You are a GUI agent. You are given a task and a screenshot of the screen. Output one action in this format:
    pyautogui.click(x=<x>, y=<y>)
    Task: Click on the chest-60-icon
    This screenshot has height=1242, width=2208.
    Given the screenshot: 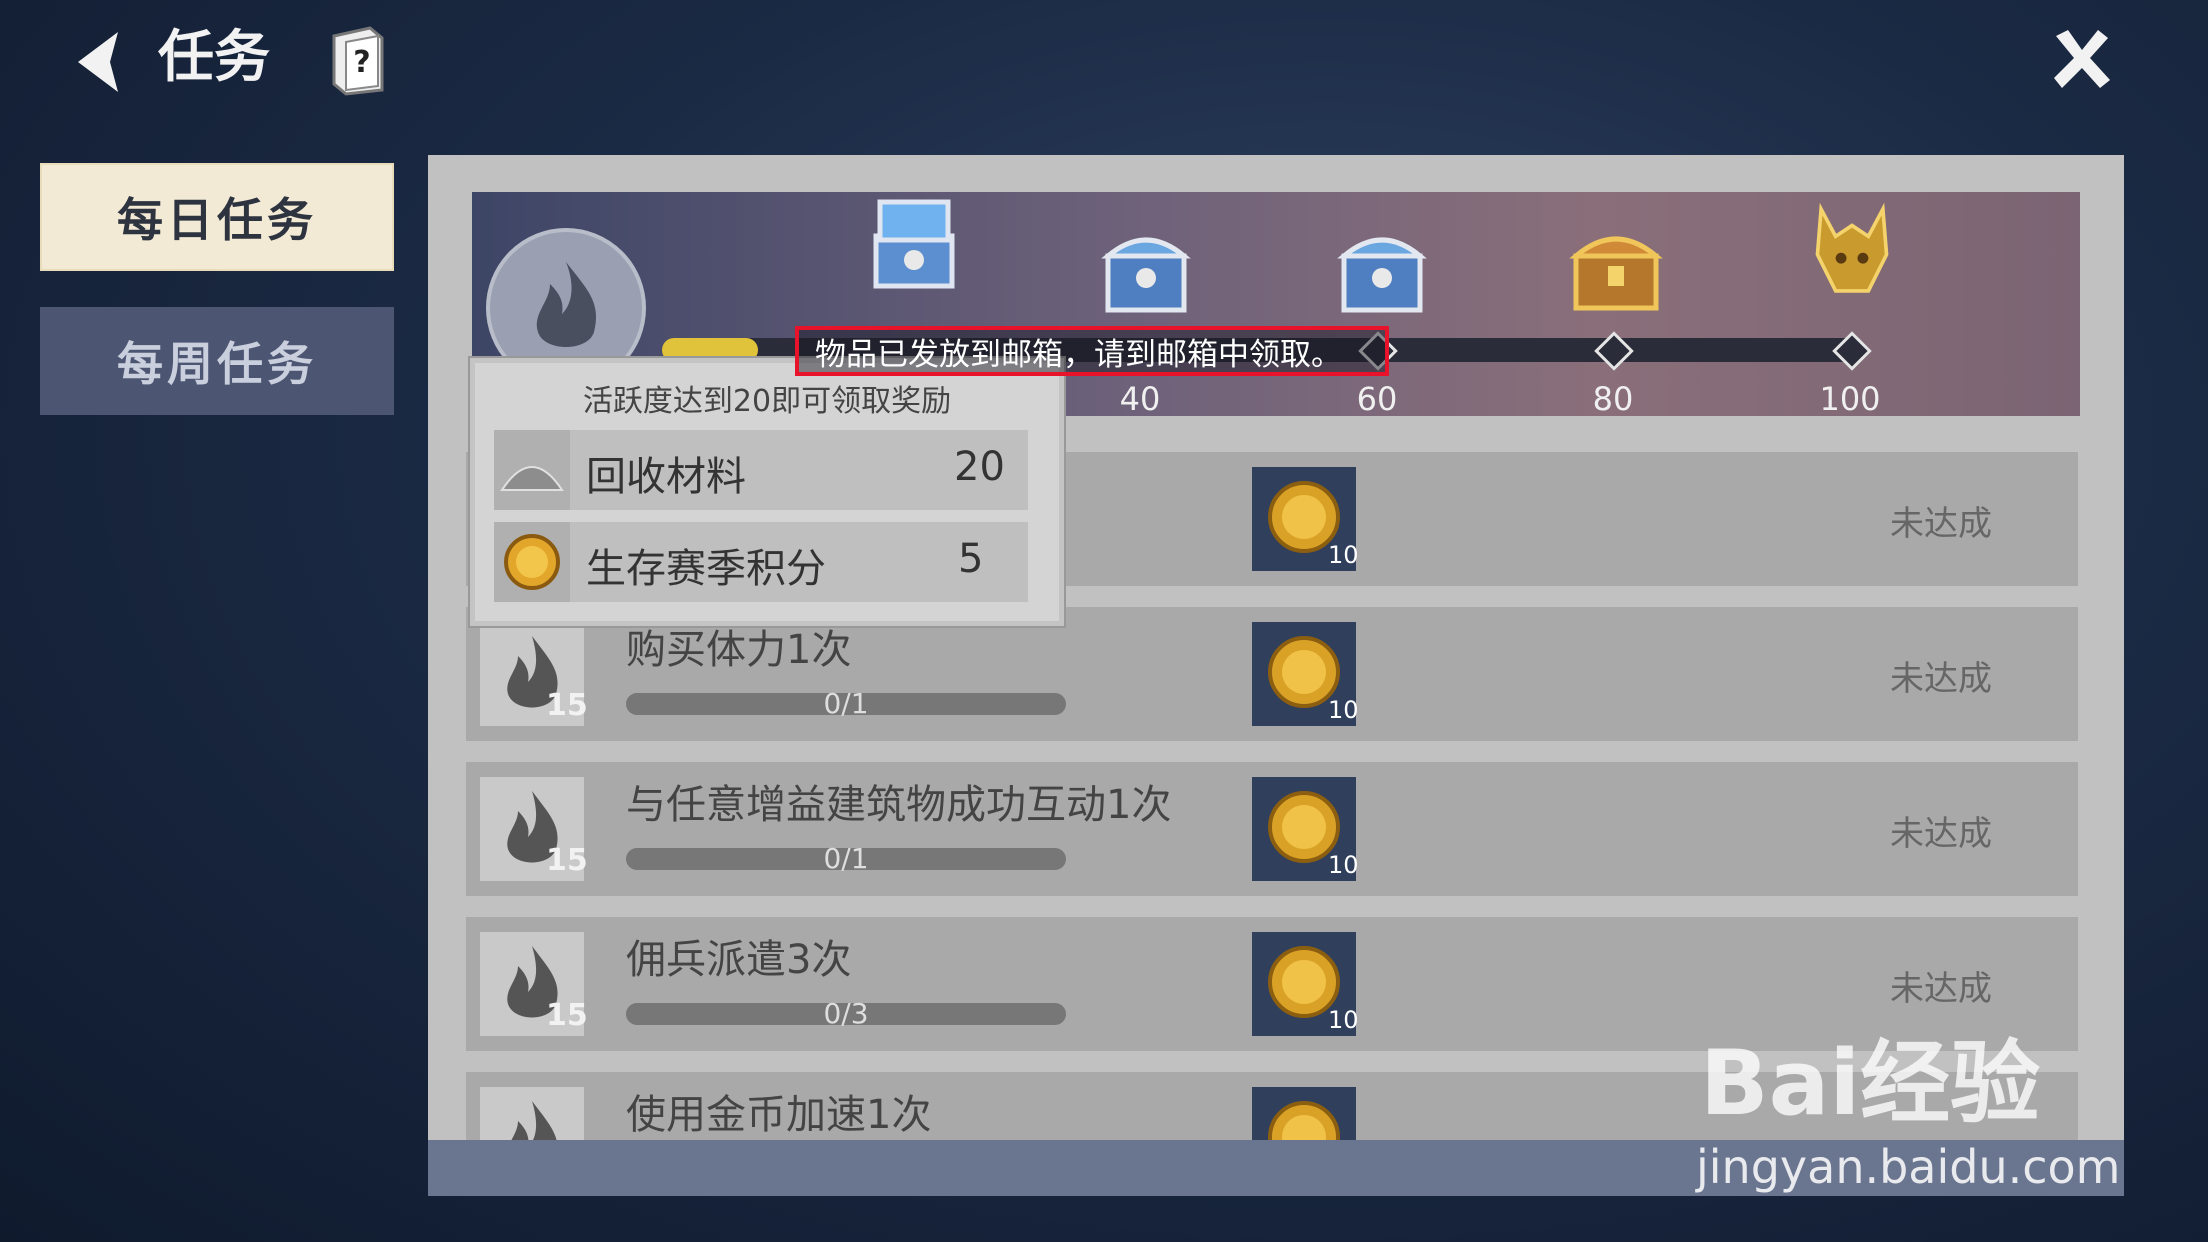 What is the action you would take?
    pyautogui.click(x=1382, y=270)
    